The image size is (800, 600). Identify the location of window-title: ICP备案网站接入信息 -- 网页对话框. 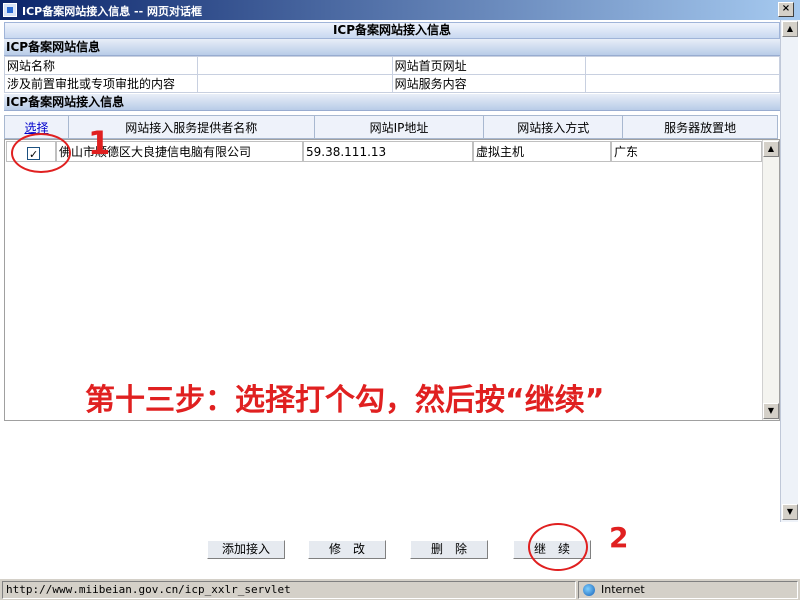
(112, 11).